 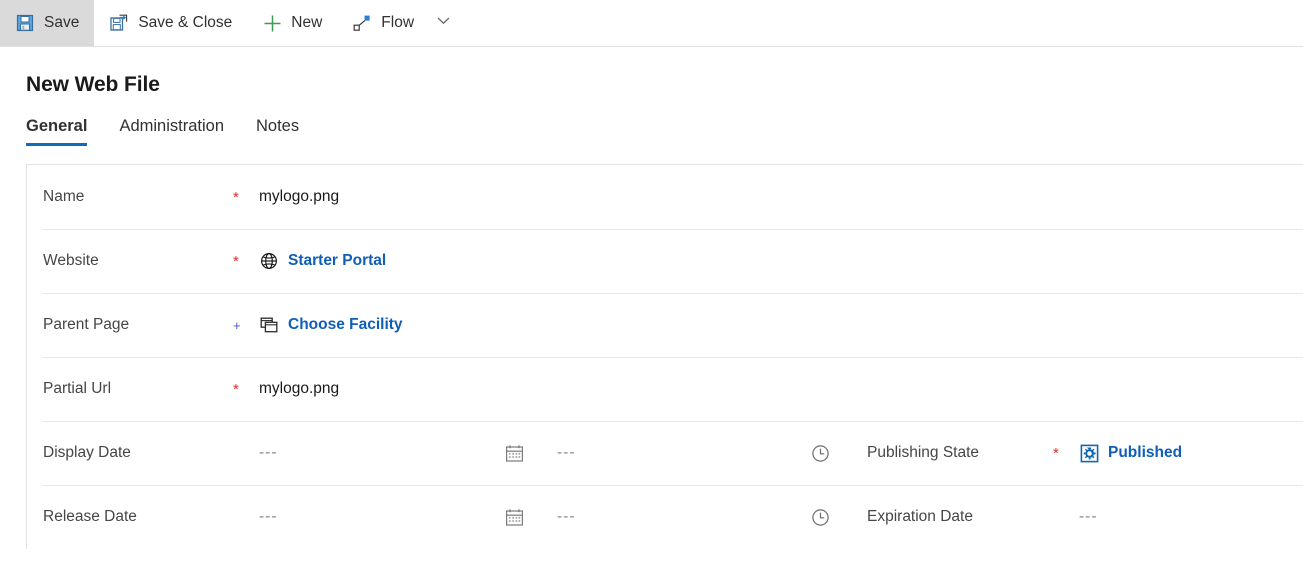 What do you see at coordinates (87, 452) in the screenshot?
I see `field-label-display-date: Display Date` at bounding box center [87, 452].